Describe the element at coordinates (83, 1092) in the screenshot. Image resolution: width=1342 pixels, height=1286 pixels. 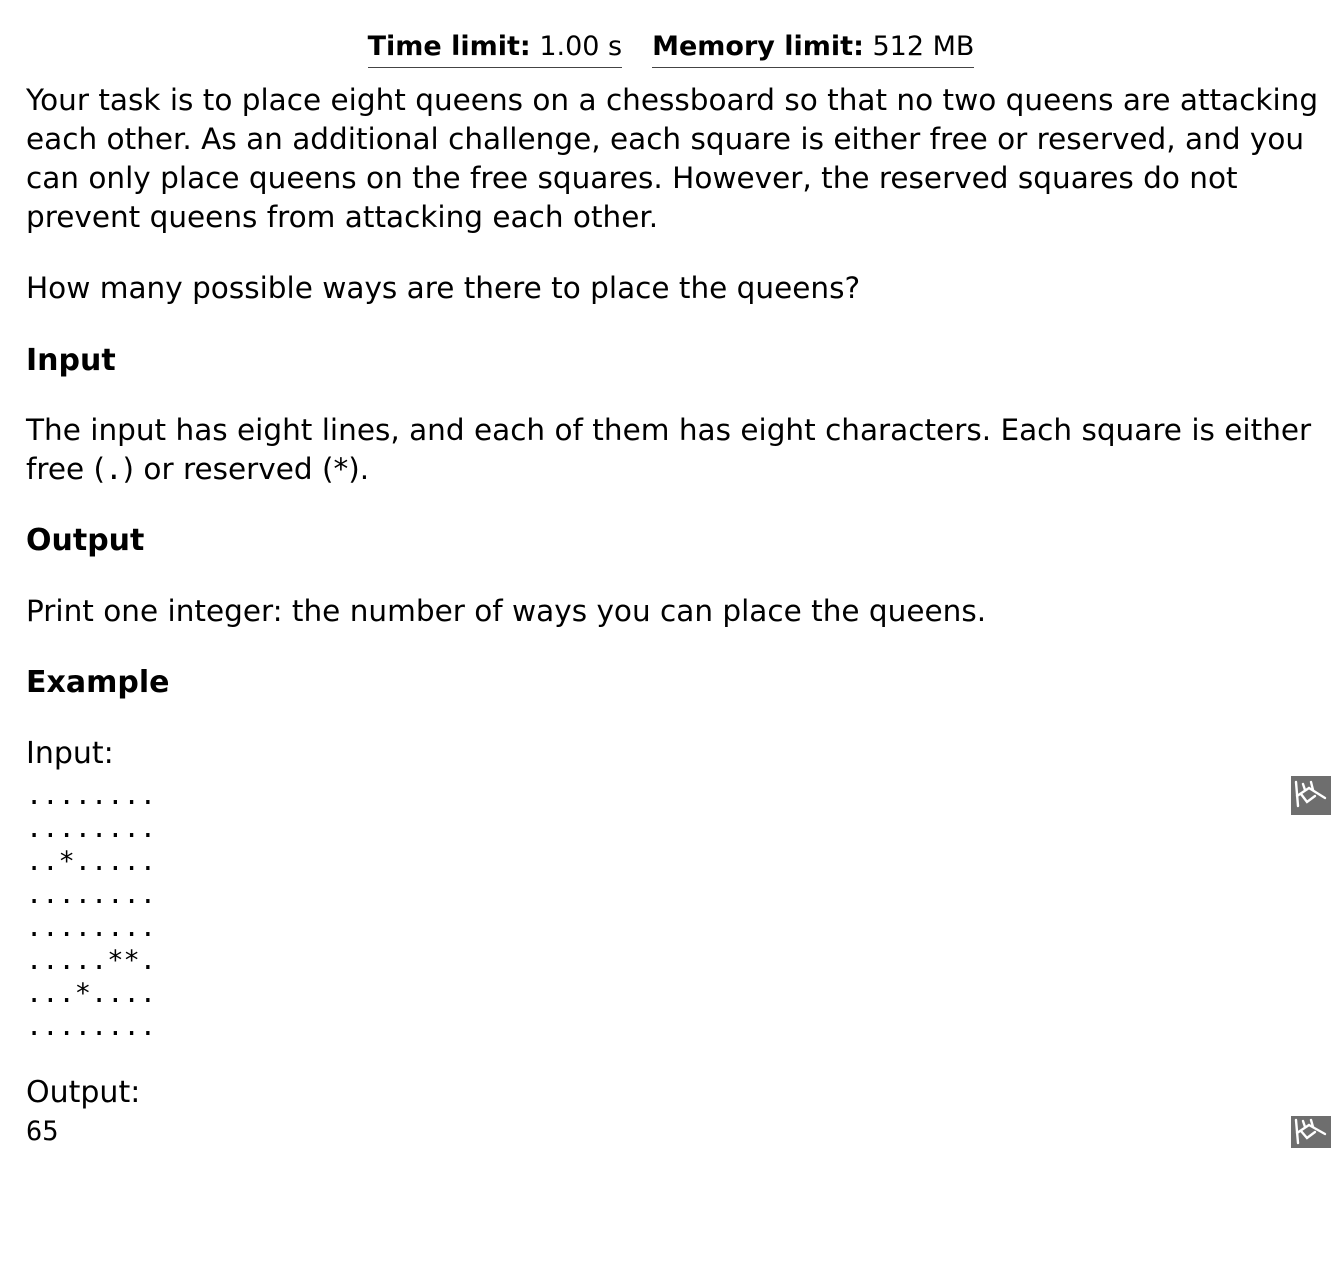
I see `example-output-label: Output:` at that location.